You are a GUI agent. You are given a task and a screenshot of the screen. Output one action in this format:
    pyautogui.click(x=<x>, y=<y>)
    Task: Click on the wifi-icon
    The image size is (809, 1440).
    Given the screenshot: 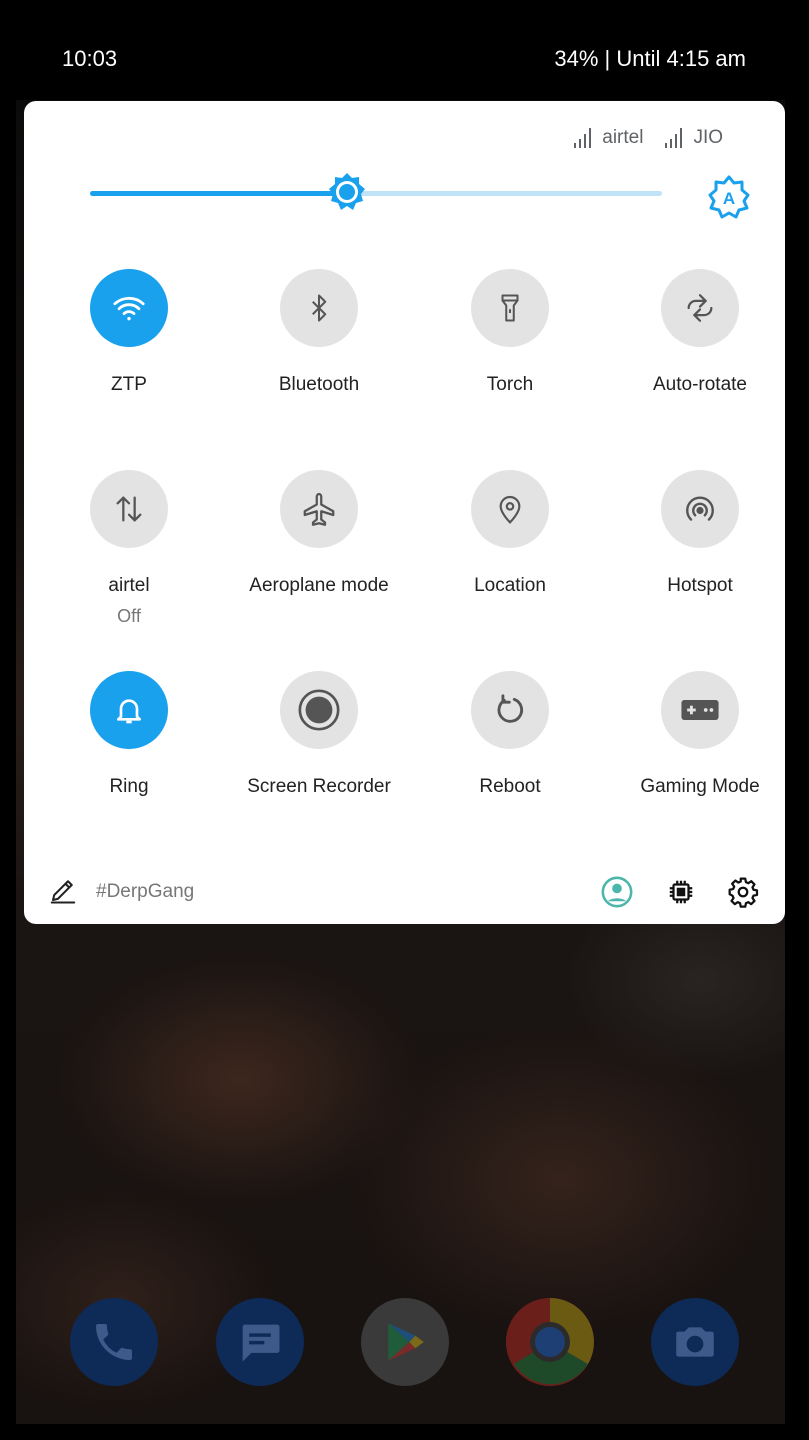 What is the action you would take?
    pyautogui.click(x=129, y=308)
    